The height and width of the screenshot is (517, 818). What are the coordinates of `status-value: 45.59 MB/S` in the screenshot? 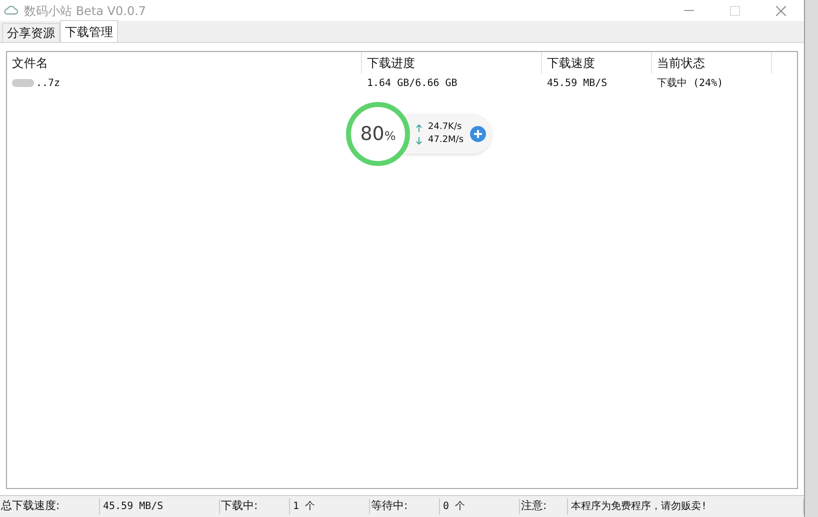 It's located at (160, 506).